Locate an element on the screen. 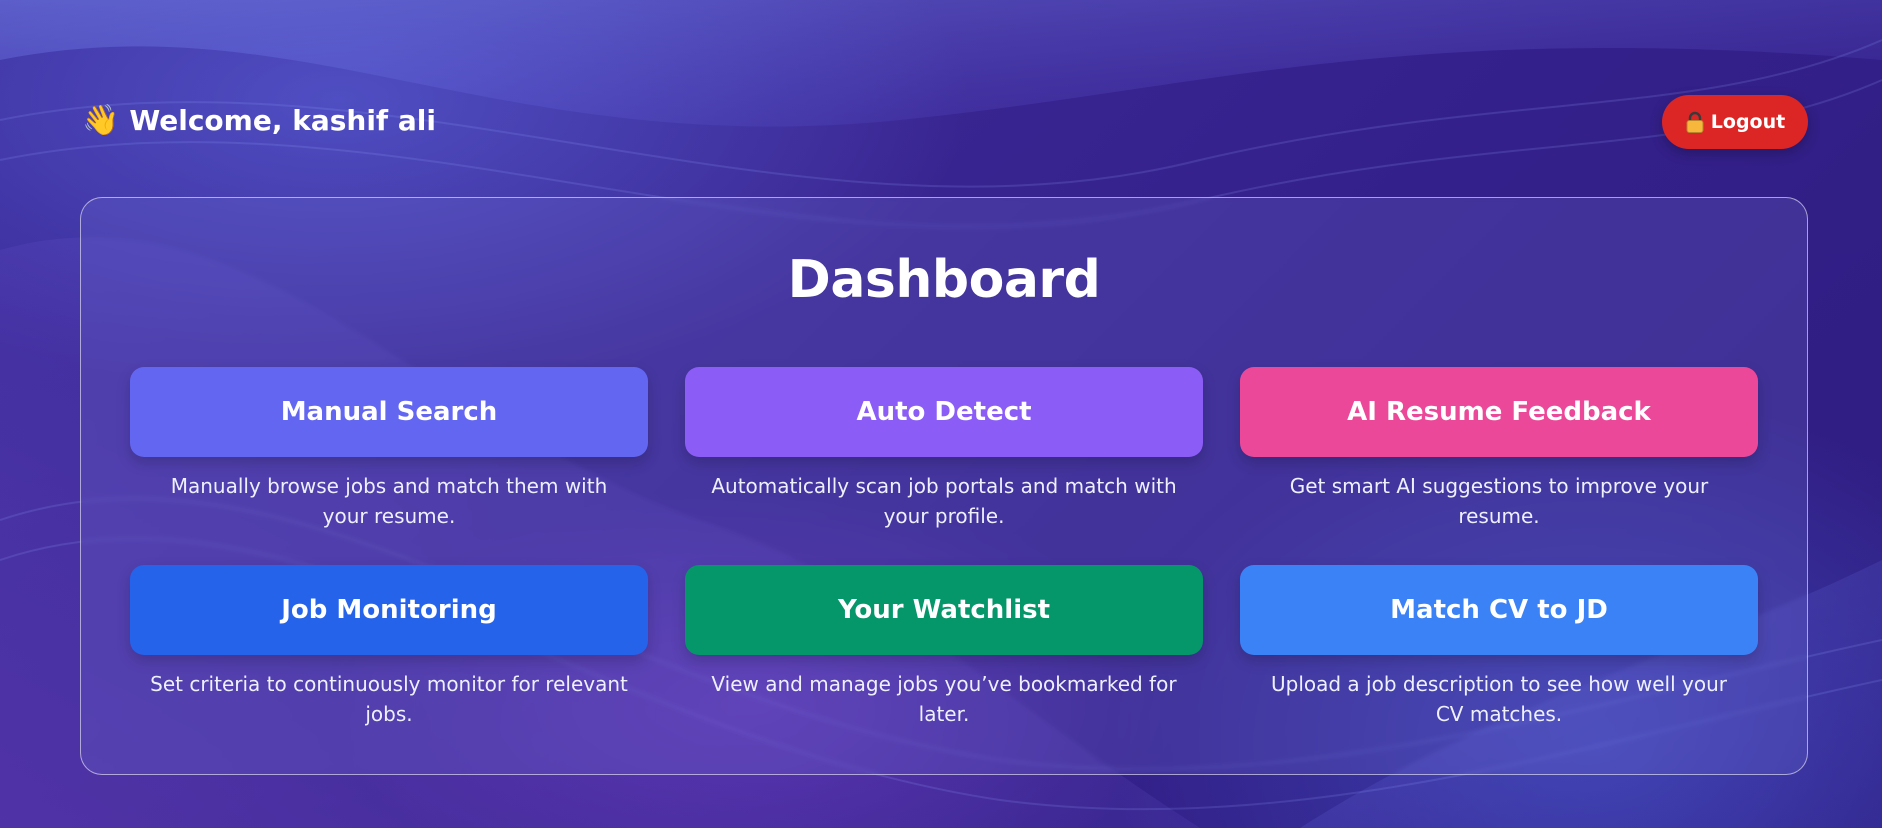 The image size is (1882, 828). job-monitoring-button: Job Monitoring is located at coordinates (389, 610).